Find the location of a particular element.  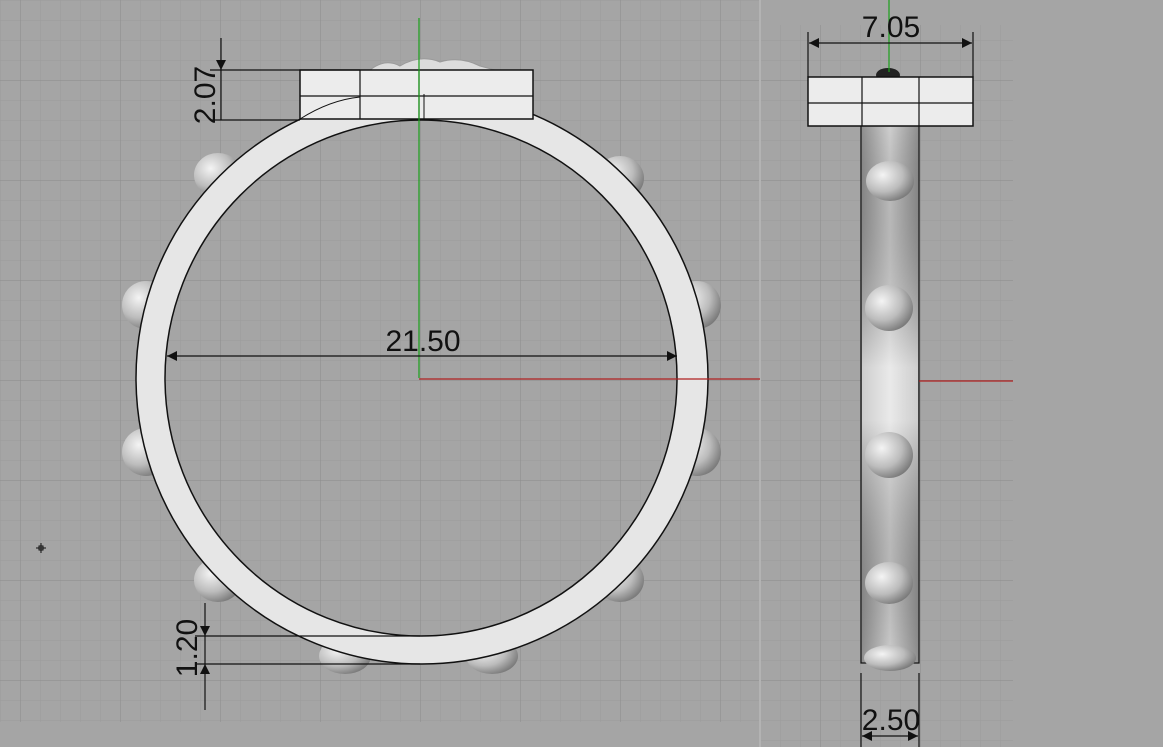

dimension-label-band-thickness: 1.20 is located at coordinates (187, 648).